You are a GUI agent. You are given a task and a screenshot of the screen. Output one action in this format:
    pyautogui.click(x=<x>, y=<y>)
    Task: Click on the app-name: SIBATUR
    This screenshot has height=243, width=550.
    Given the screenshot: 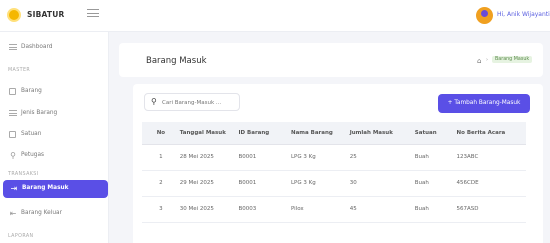 What is the action you would take?
    pyautogui.click(x=46, y=14)
    